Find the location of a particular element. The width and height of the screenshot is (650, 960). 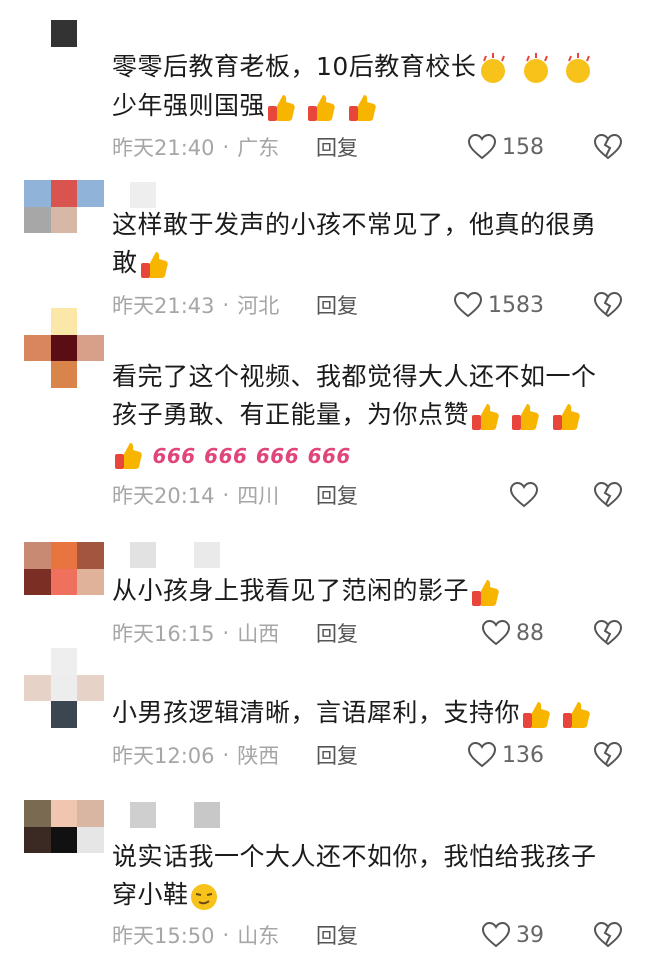

smirk-face-icon is located at coordinates (203, 897).